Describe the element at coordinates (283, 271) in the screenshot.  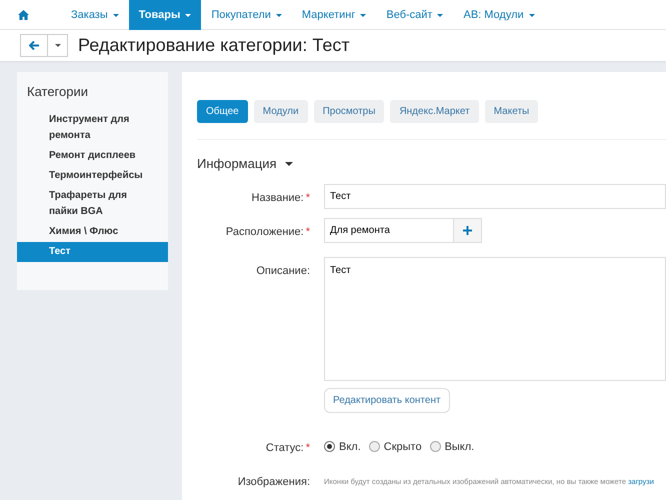
I see `field-label: Описание:` at that location.